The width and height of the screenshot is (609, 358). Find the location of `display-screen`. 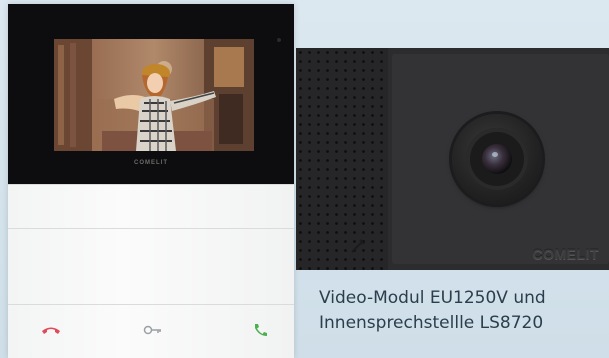

display-screen is located at coordinates (154, 95).